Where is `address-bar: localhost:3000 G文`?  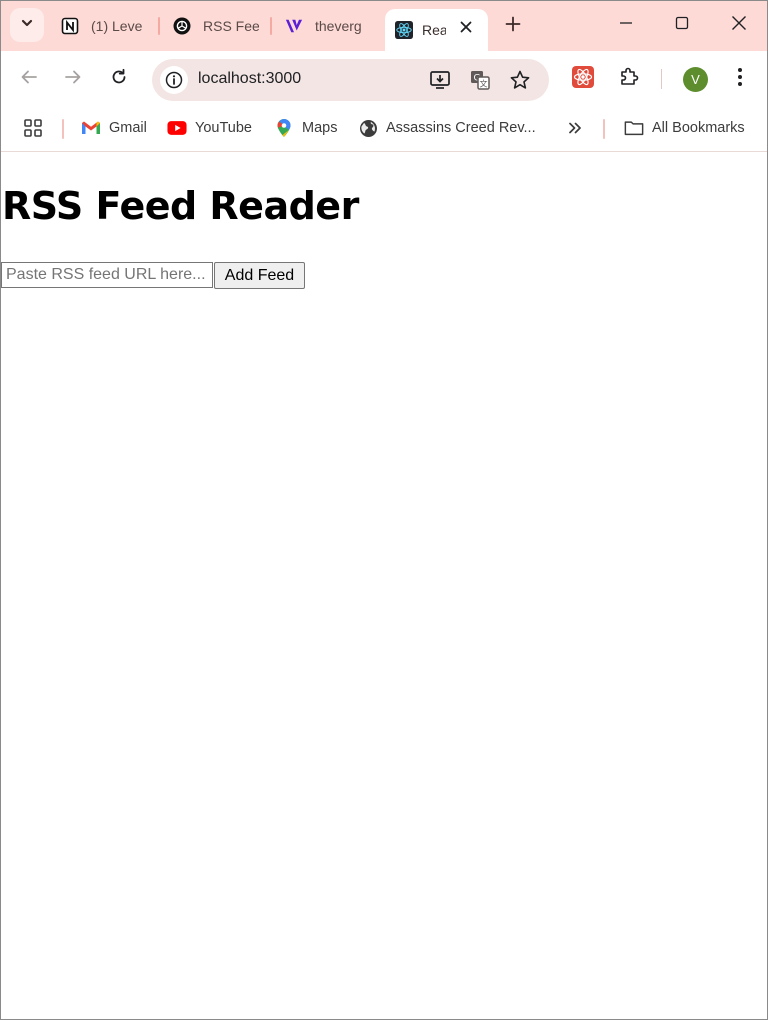 address-bar: localhost:3000 G文 is located at coordinates (350, 80).